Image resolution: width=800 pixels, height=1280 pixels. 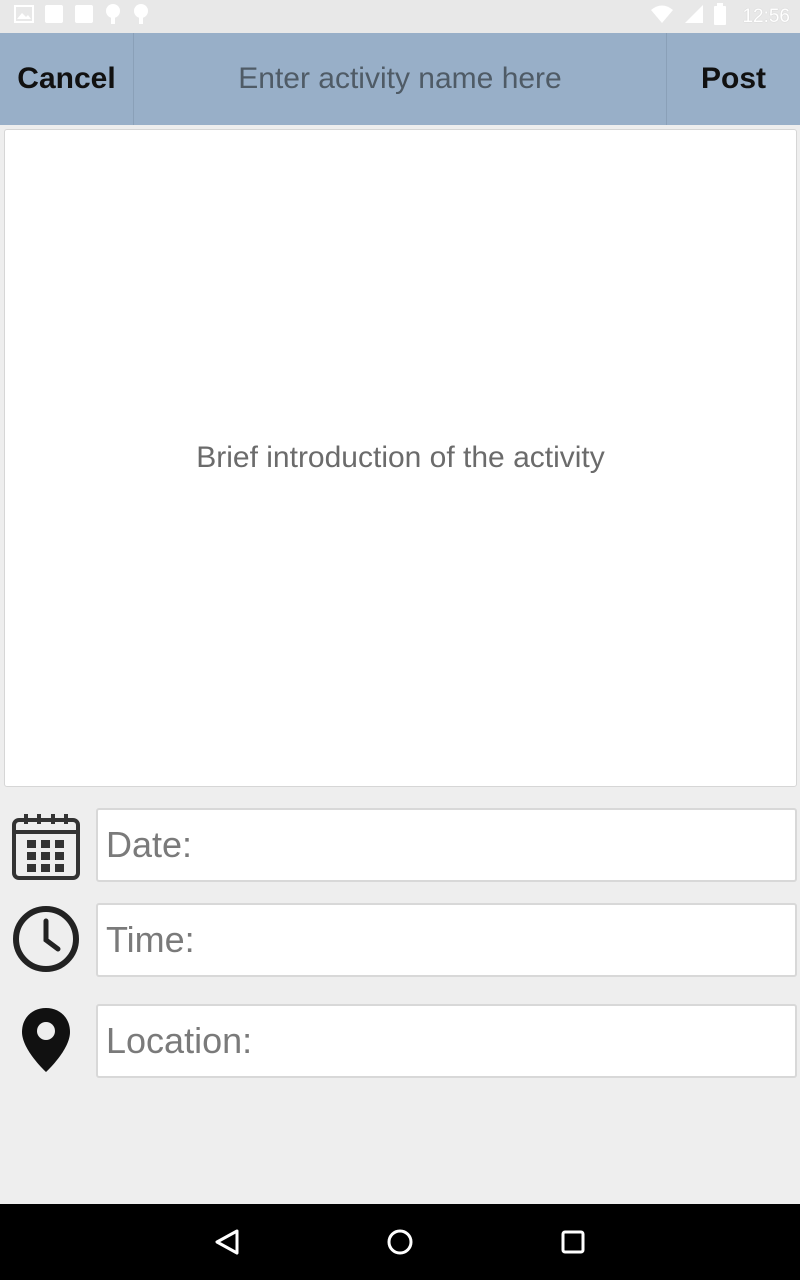 I want to click on location-pin-icon, so click(x=46, y=1040).